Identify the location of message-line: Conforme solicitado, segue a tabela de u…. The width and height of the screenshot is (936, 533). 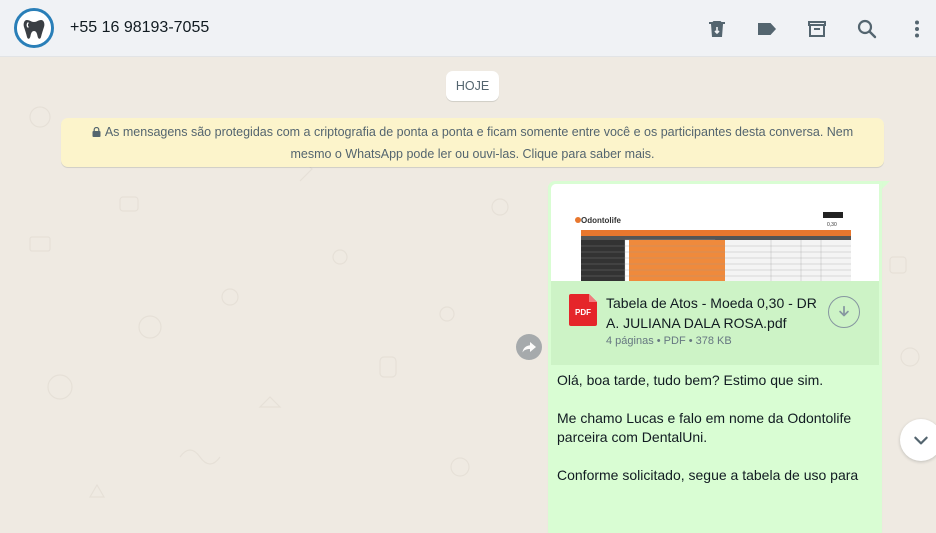
(708, 475).